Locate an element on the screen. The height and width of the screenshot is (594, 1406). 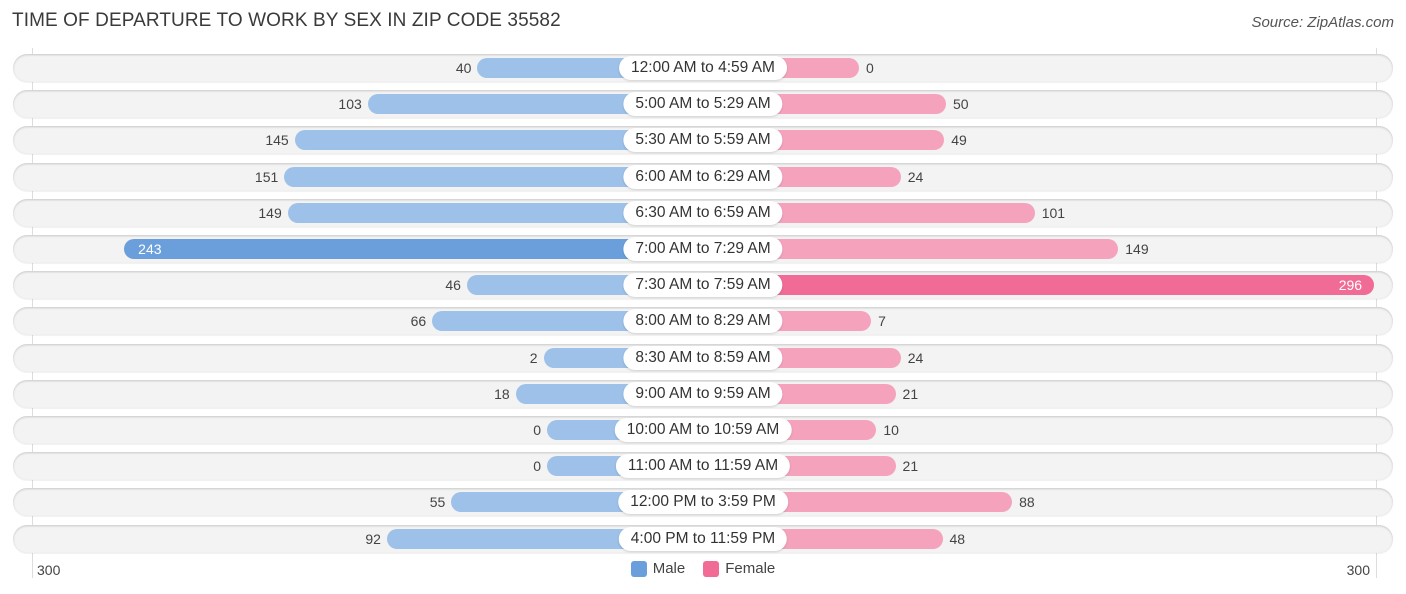
source-note: Source: ZipAtlas.com is located at coordinates (1322, 22).